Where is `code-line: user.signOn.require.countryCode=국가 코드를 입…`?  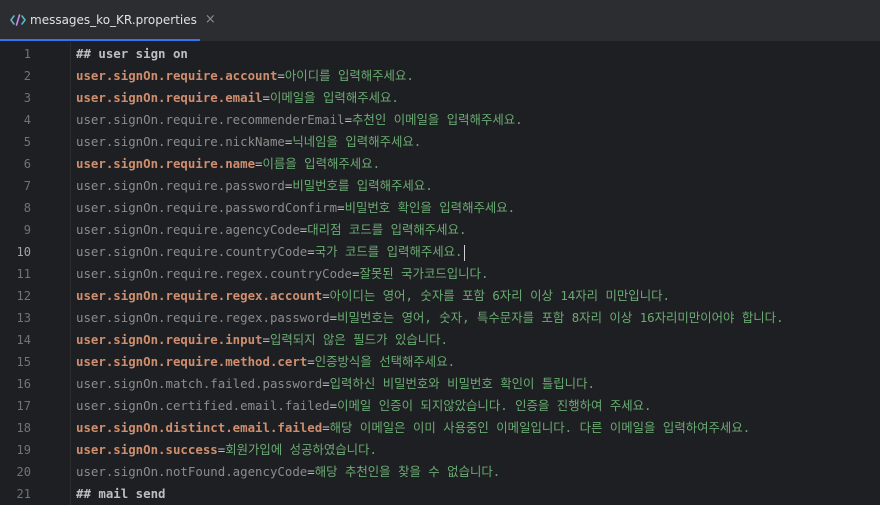 code-line: user.signOn.require.countryCode=국가 코드를 입… is located at coordinates (270, 252).